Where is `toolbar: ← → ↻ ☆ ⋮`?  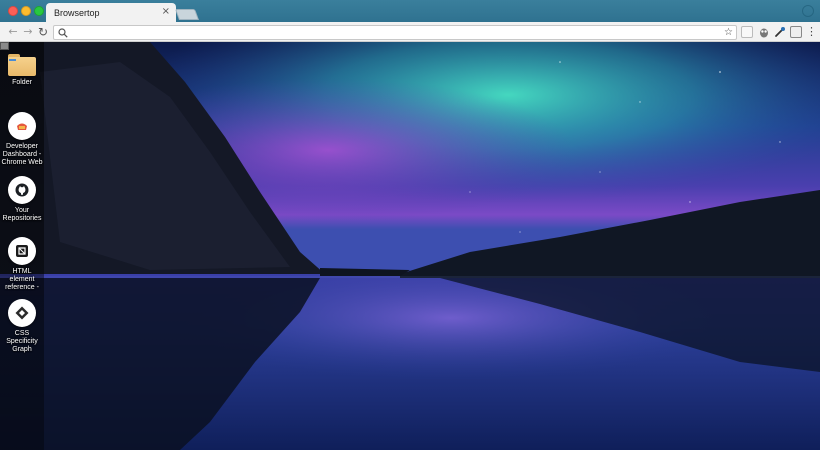 toolbar: ← → ↻ ☆ ⋮ is located at coordinates (410, 32).